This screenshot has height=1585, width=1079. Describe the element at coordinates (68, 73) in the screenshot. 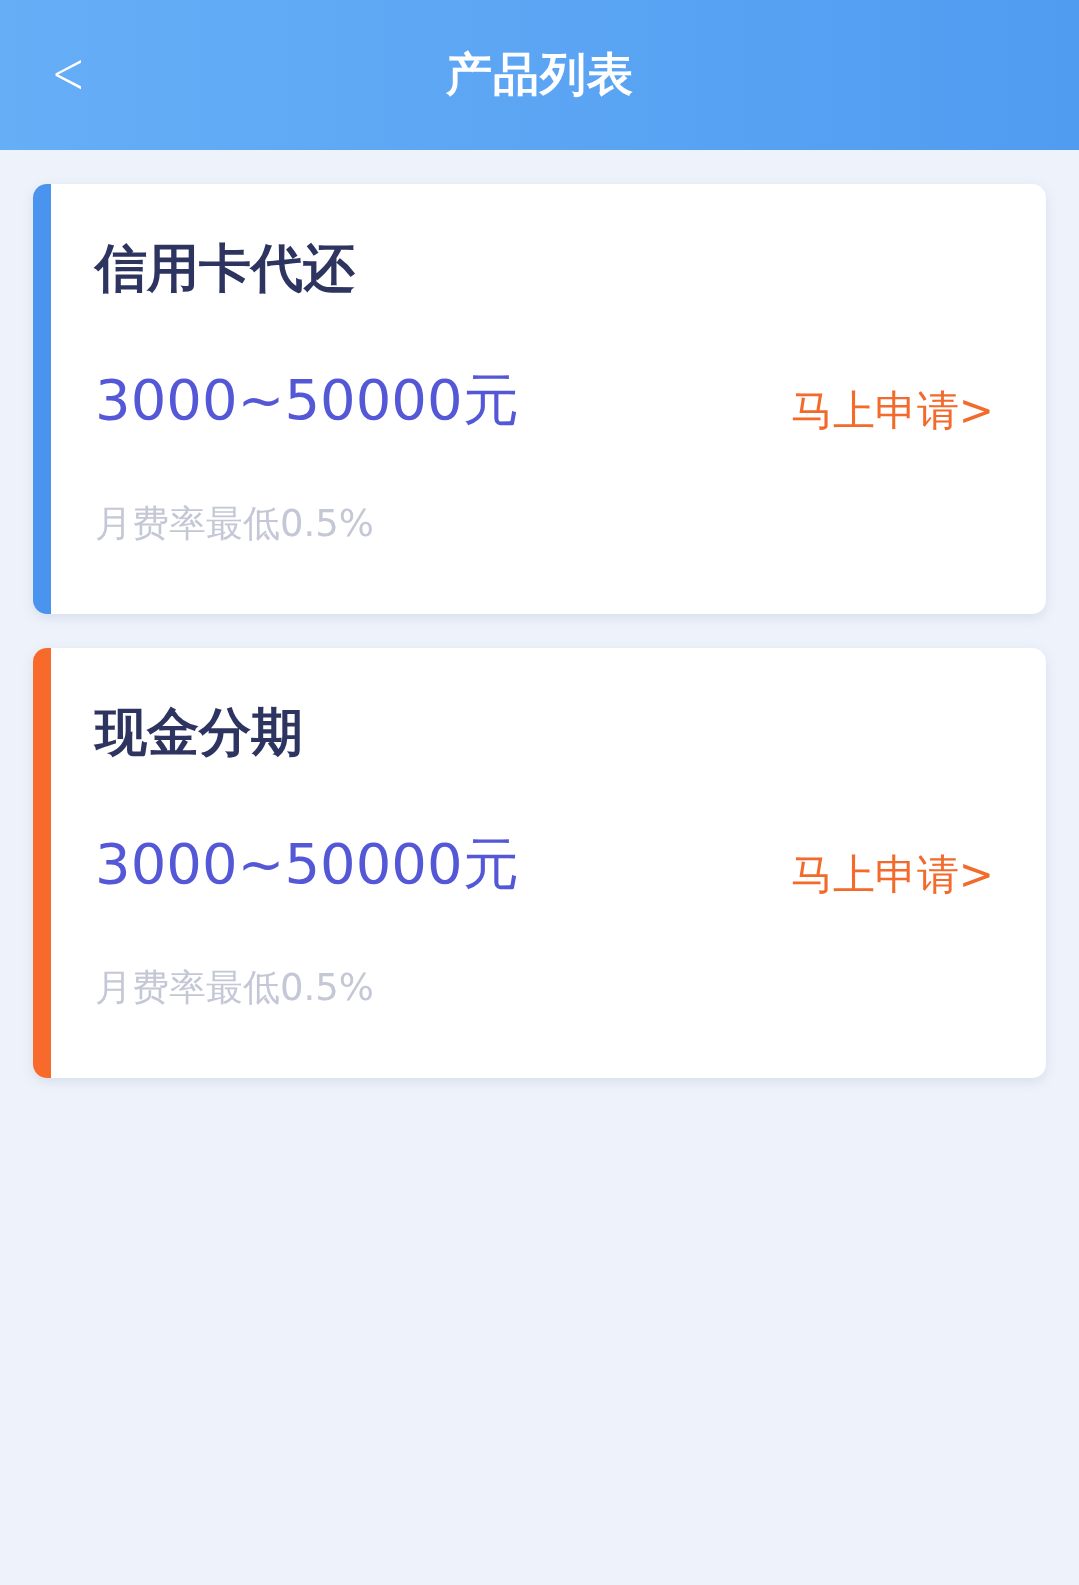

I see `back-button: <` at that location.